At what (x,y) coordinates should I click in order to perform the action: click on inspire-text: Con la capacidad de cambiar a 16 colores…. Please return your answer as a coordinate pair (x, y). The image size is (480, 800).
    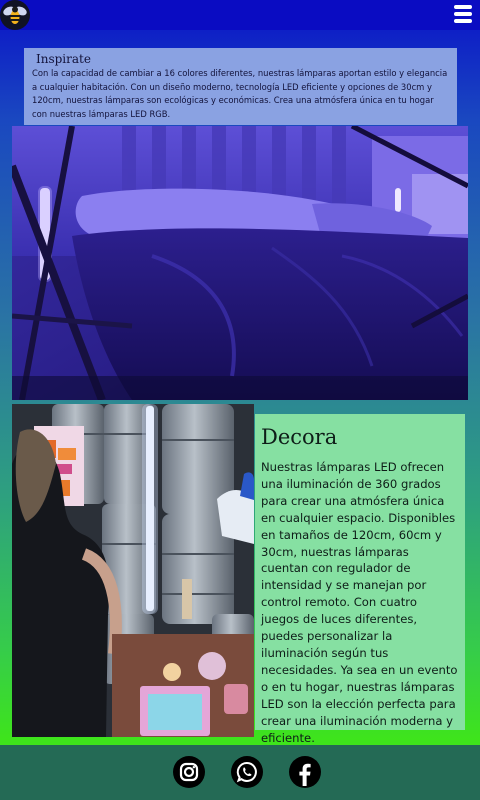
    Looking at the image, I should click on (240, 93).